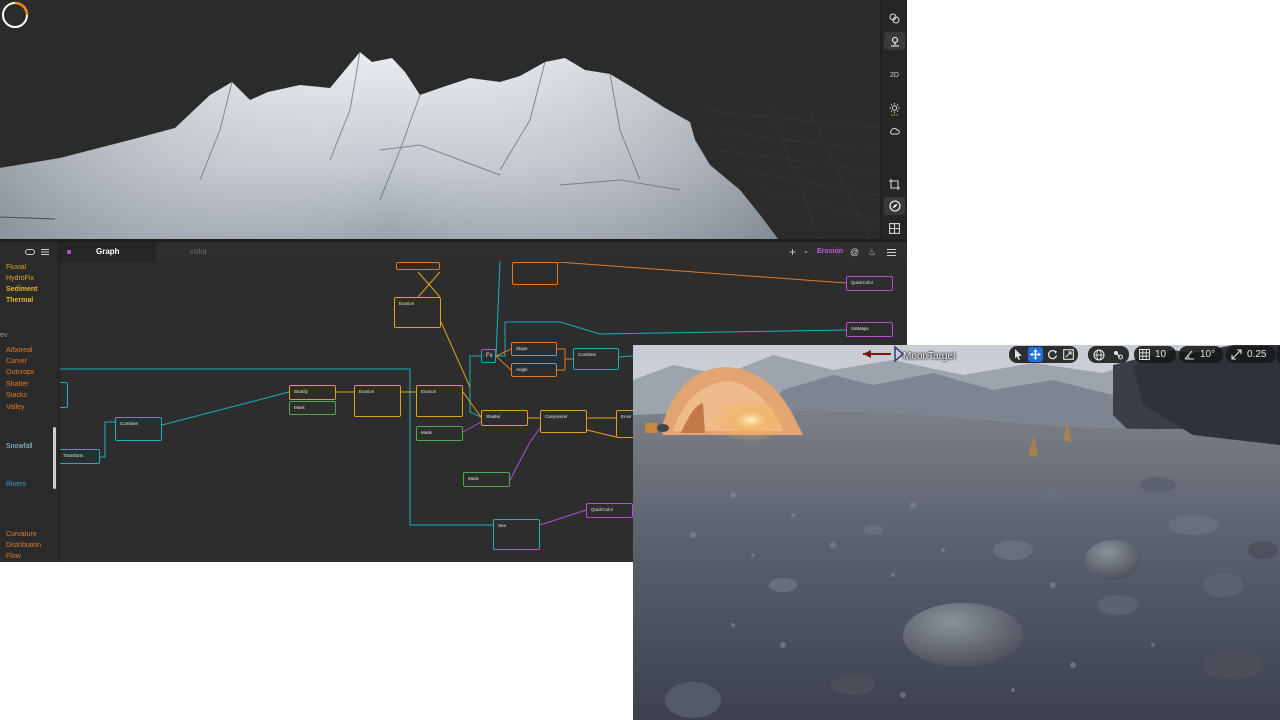 The height and width of the screenshot is (720, 1280). Describe the element at coordinates (19, 446) in the screenshot. I see `library-item-snowfall: Snowfall` at that location.